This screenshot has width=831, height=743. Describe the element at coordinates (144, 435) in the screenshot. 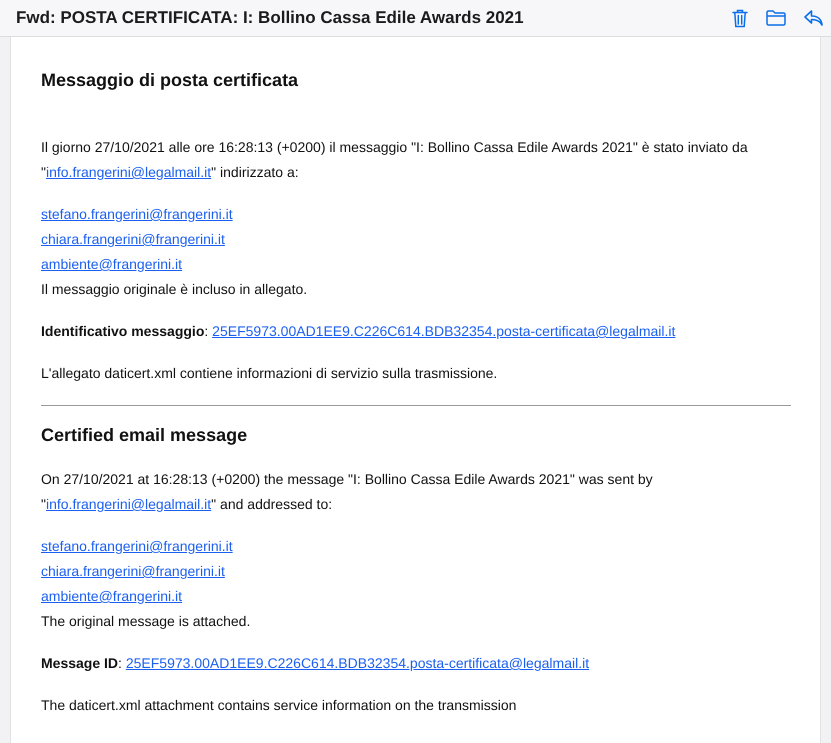

I see `section-heading: Certified email message` at that location.